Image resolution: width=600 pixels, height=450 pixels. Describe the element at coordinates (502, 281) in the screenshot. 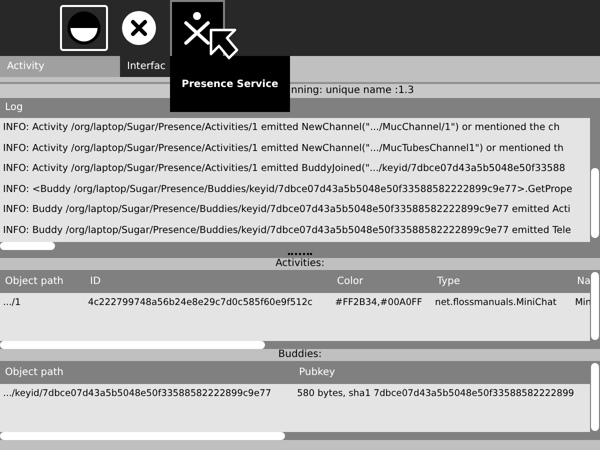

I see `column-header: Type` at that location.